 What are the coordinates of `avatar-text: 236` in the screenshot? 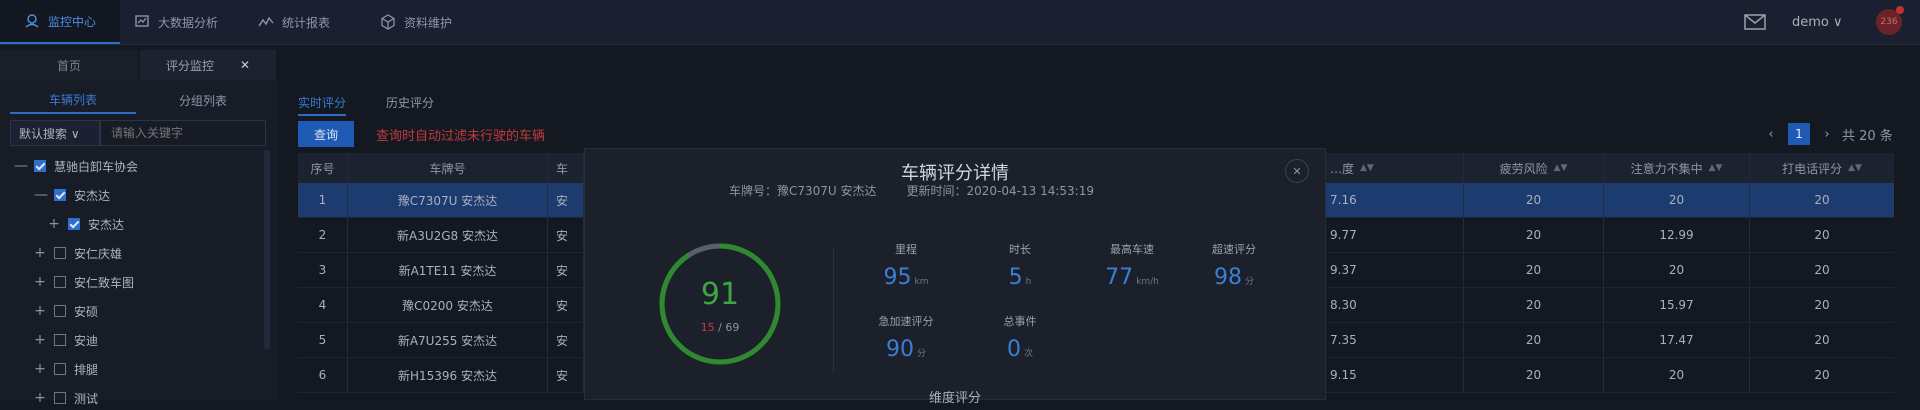 It's located at (1889, 22).